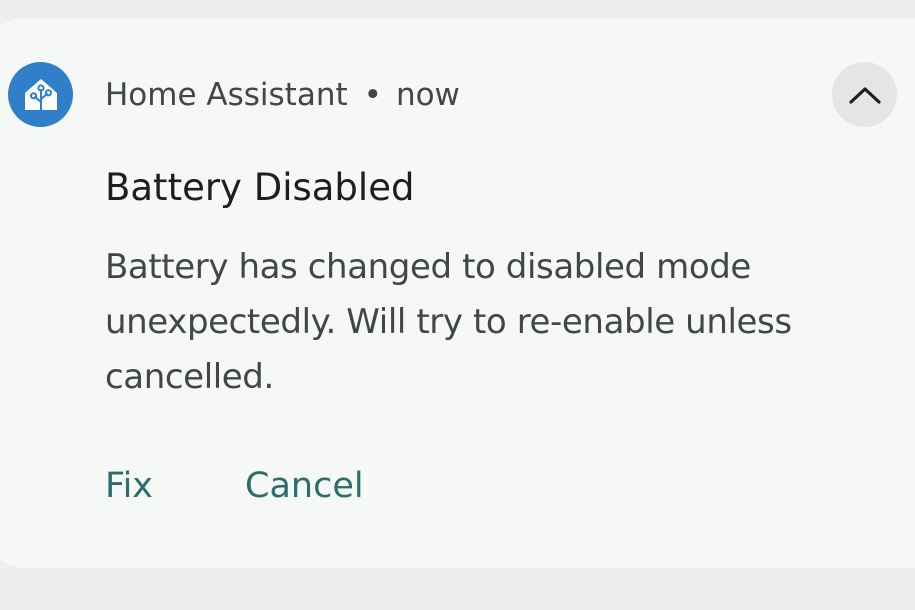  I want to click on chevron-up-icon, so click(864, 95).